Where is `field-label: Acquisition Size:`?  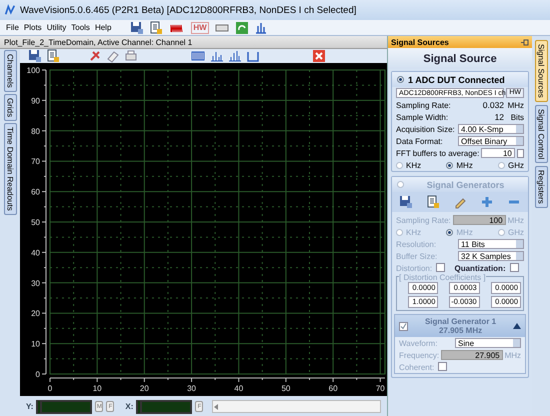
field-label: Acquisition Size: is located at coordinates (426, 129).